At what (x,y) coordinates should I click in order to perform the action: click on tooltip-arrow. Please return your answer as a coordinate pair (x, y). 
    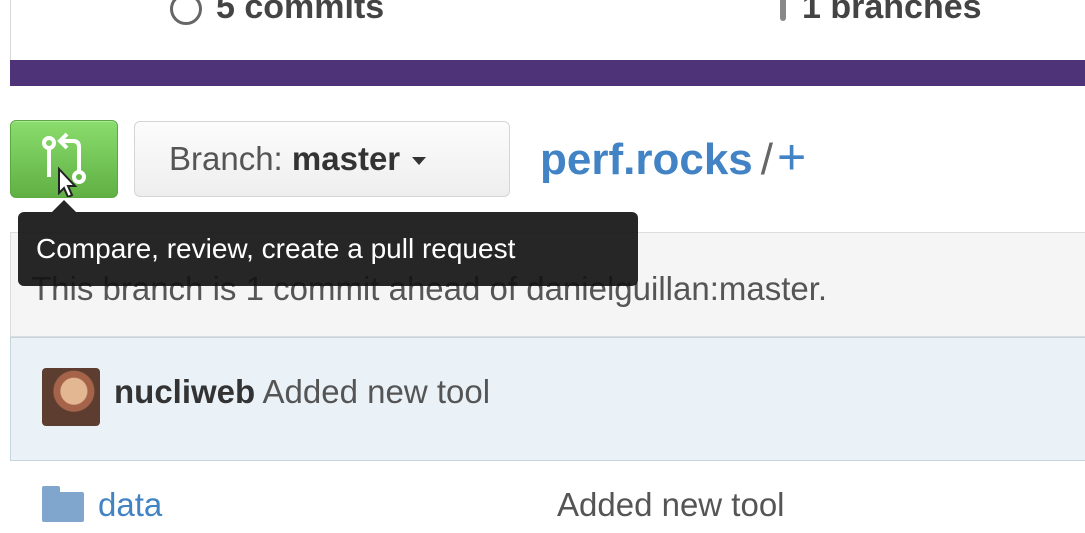
    Looking at the image, I should click on (64, 206).